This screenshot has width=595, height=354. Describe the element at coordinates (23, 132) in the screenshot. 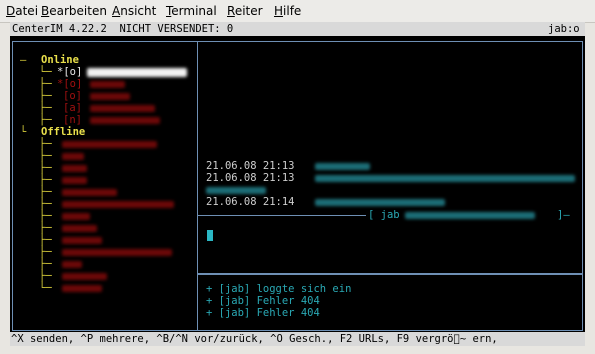

I see `tree-root-line: └` at that location.